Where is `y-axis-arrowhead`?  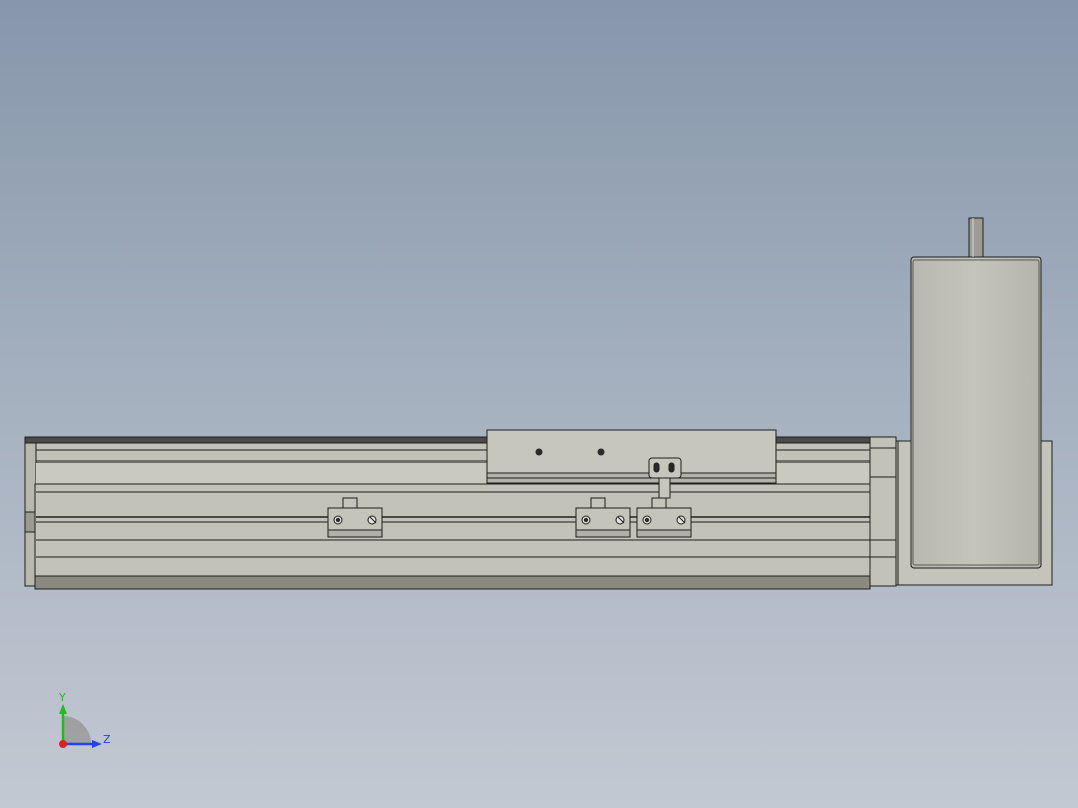 y-axis-arrowhead is located at coordinates (63, 709).